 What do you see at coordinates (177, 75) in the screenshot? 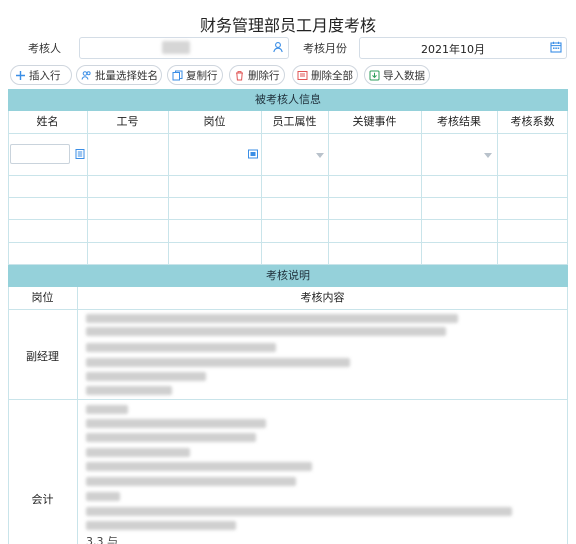
I see `copy-icon` at bounding box center [177, 75].